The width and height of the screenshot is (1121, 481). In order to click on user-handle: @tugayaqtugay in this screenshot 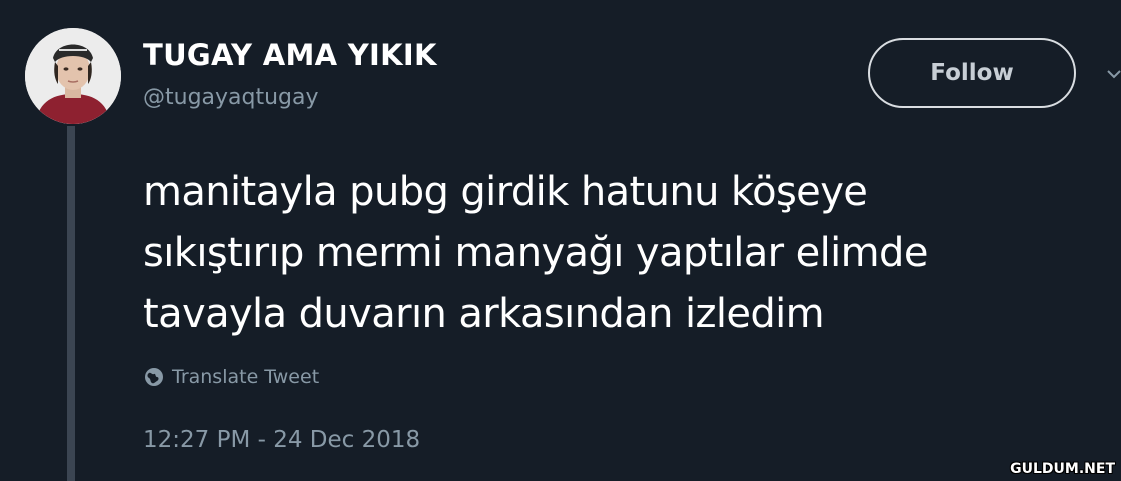, I will do `click(231, 97)`.